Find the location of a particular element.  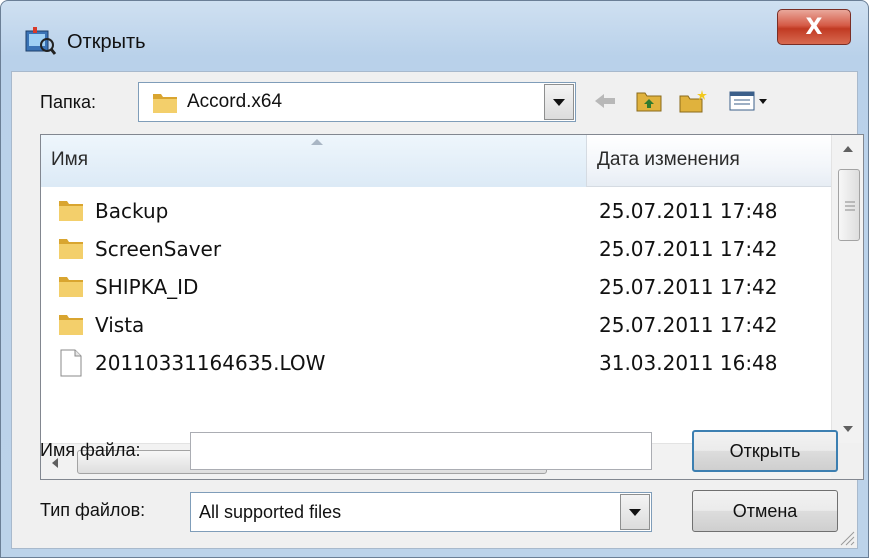

list-header: Имя Дата изменения is located at coordinates (436, 161).